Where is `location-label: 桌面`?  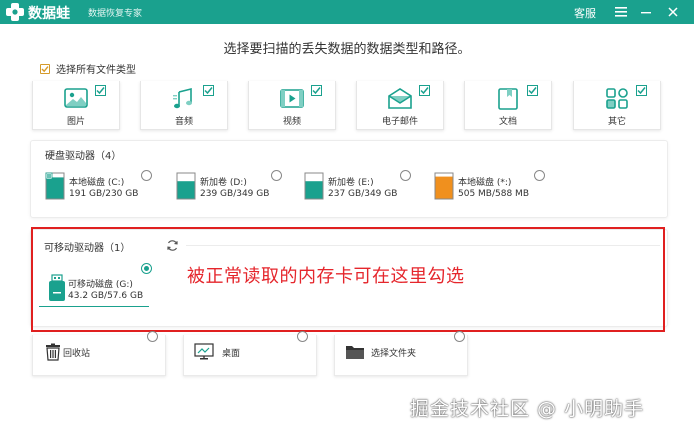 location-label: 桌面 is located at coordinates (231, 354).